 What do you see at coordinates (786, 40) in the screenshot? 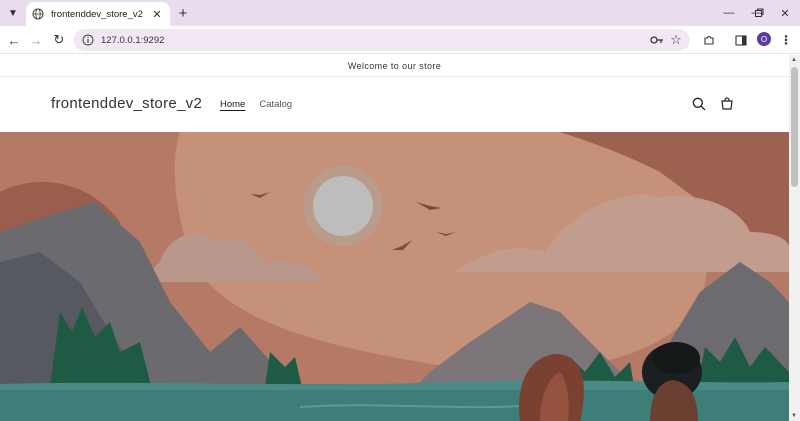
I see `menu-dots-icon: ⋮` at bounding box center [786, 40].